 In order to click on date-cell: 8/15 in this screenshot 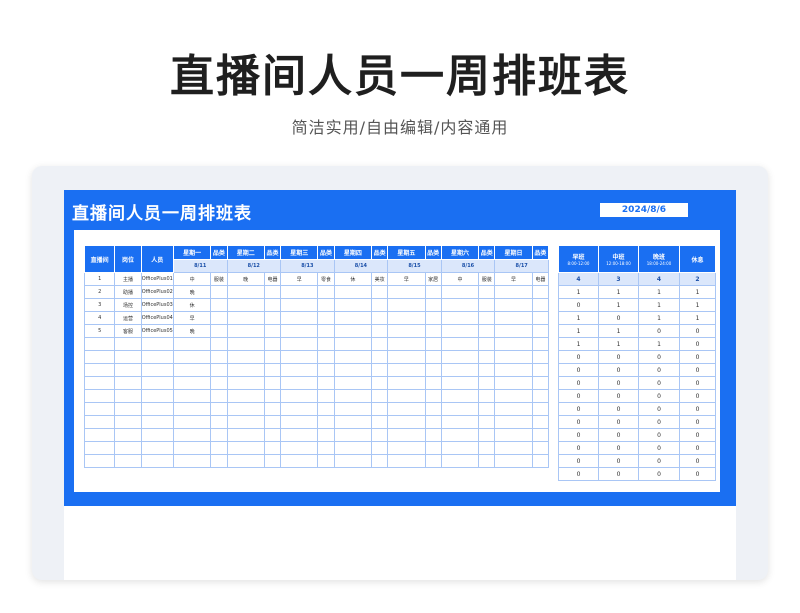, I will do `click(414, 266)`.